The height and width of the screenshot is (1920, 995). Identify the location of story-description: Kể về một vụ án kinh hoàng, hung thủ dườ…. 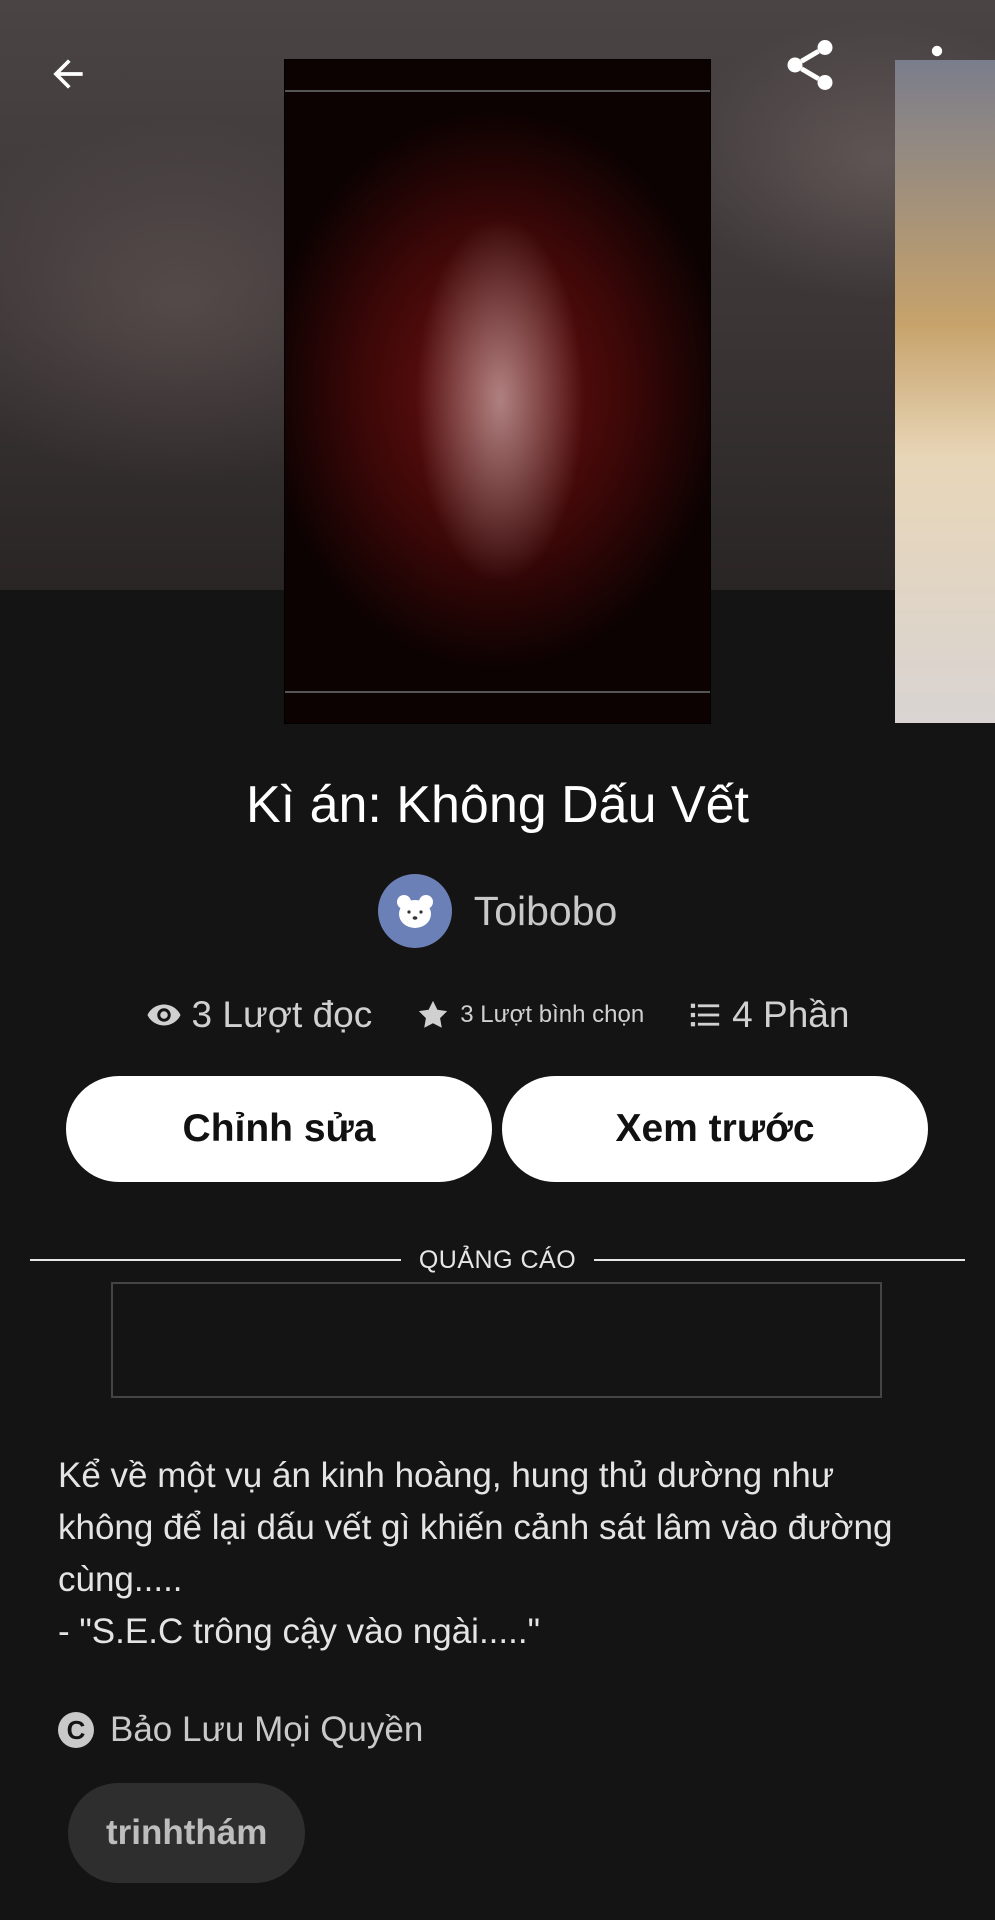
(498, 1554).